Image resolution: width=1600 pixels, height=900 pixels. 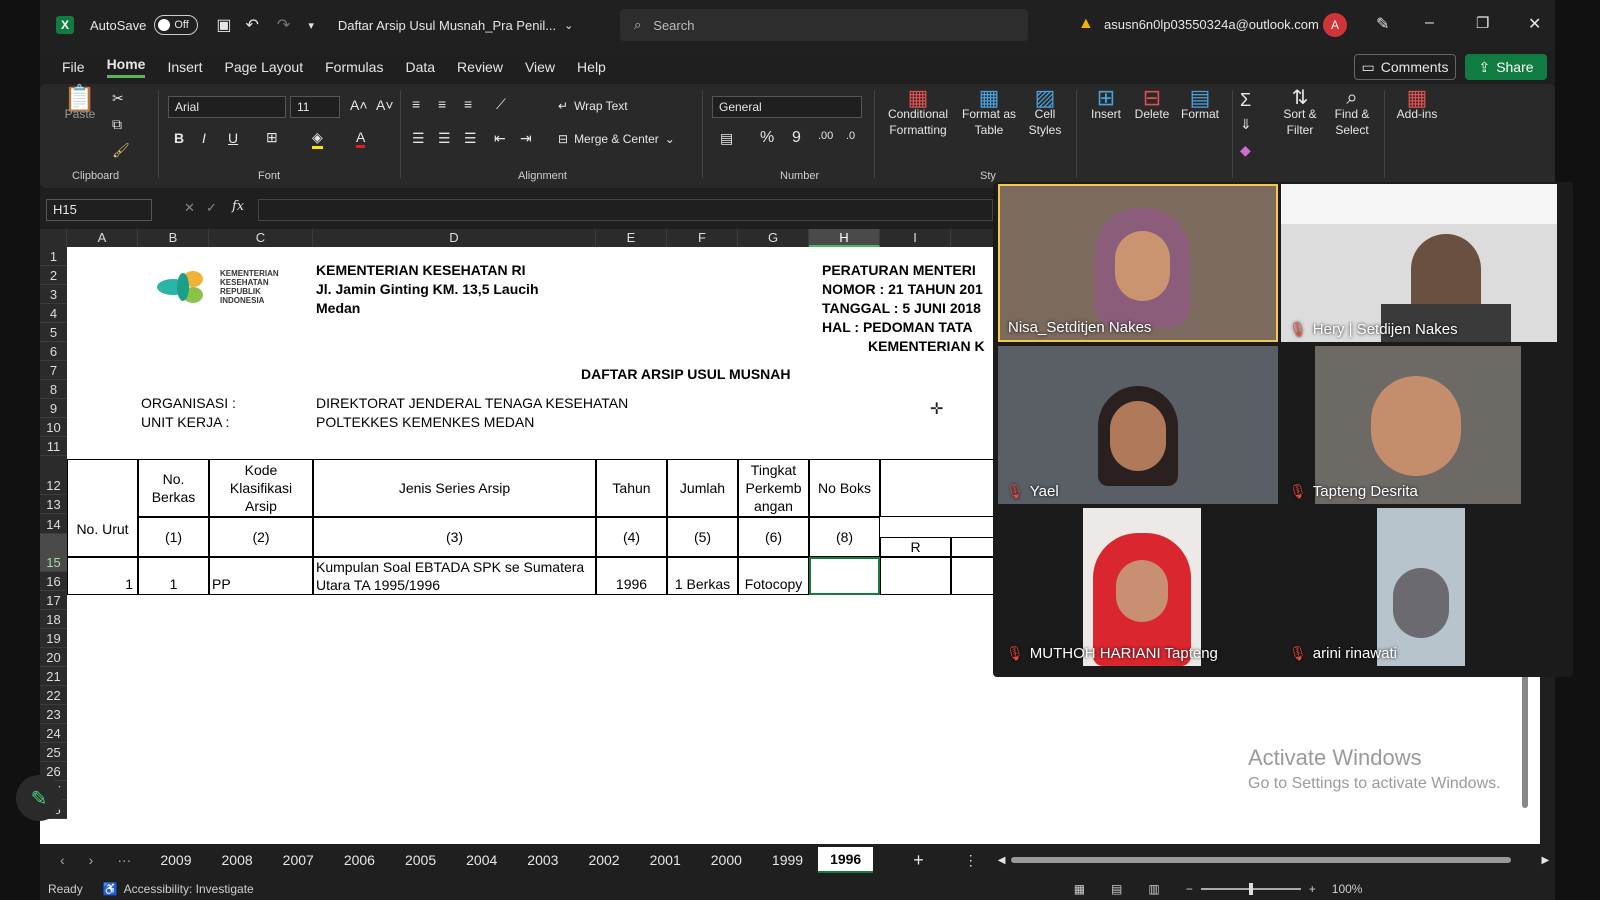 I want to click on increase-decimal-icon: .00, so click(x=825, y=136).